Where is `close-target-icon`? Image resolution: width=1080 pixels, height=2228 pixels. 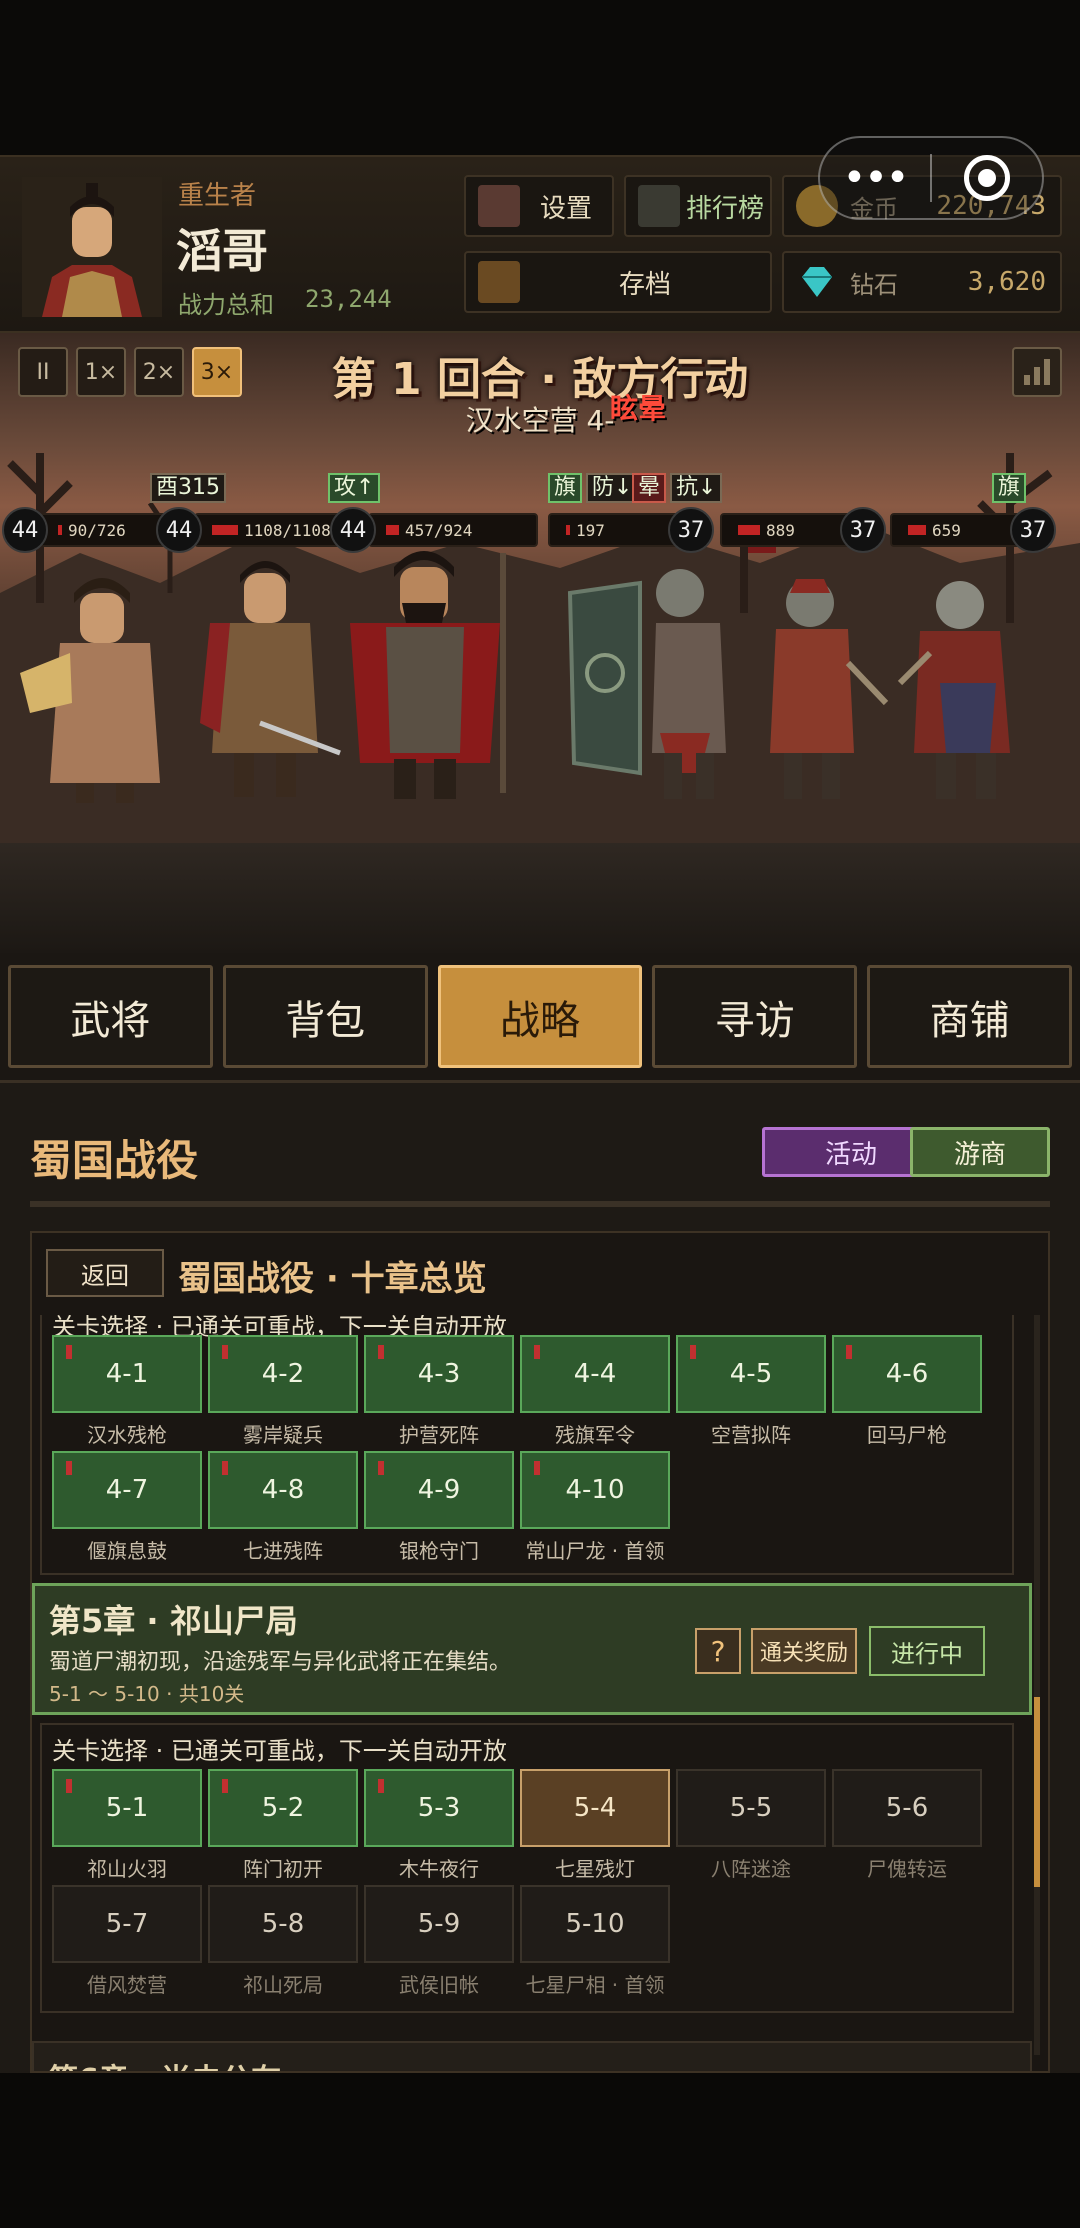
close-target-icon is located at coordinates (987, 178).